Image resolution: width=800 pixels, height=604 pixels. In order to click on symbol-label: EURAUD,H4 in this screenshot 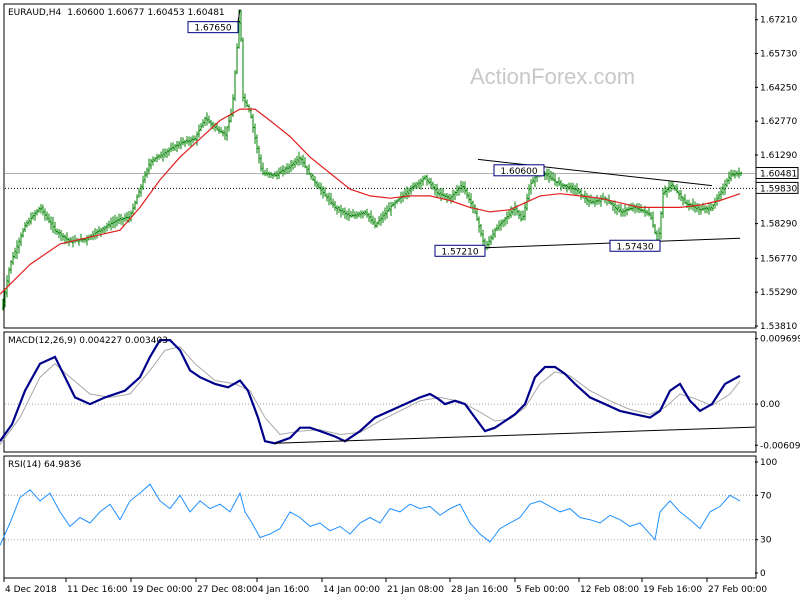, I will do `click(34, 13)`.